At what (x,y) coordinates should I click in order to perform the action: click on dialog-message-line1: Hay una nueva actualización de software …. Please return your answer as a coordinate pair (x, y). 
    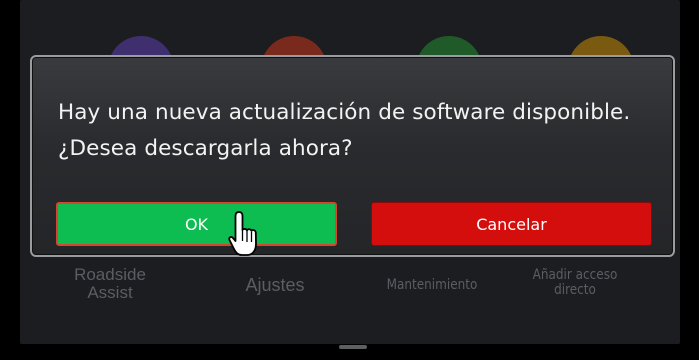
    Looking at the image, I should click on (344, 112).